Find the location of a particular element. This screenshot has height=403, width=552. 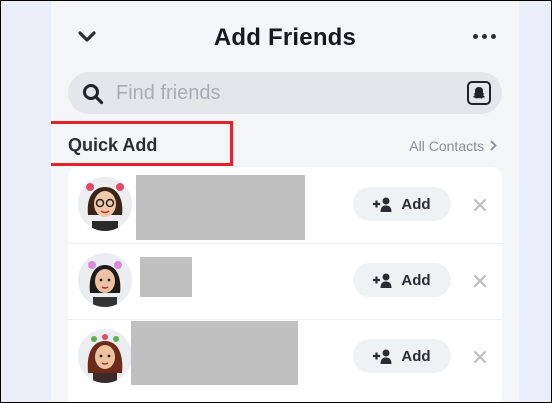

all-contacts-label: All Contacts is located at coordinates (446, 146).